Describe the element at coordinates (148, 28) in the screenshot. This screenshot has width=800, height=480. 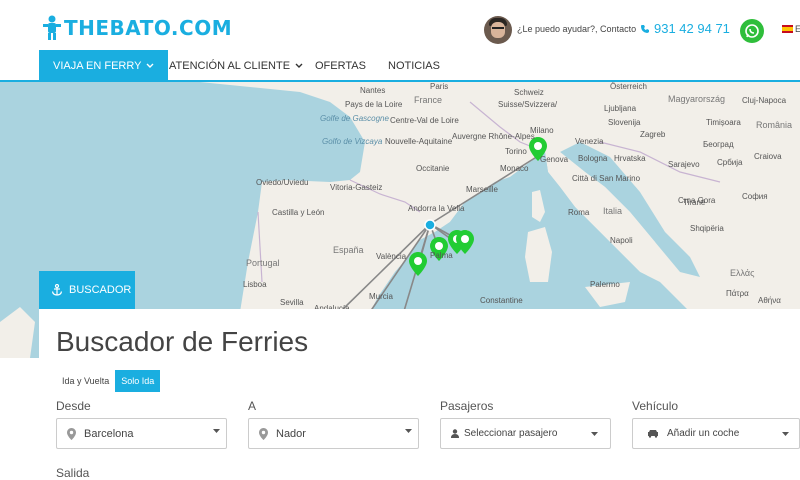
I see `logo-text: THEBATO.COM` at that location.